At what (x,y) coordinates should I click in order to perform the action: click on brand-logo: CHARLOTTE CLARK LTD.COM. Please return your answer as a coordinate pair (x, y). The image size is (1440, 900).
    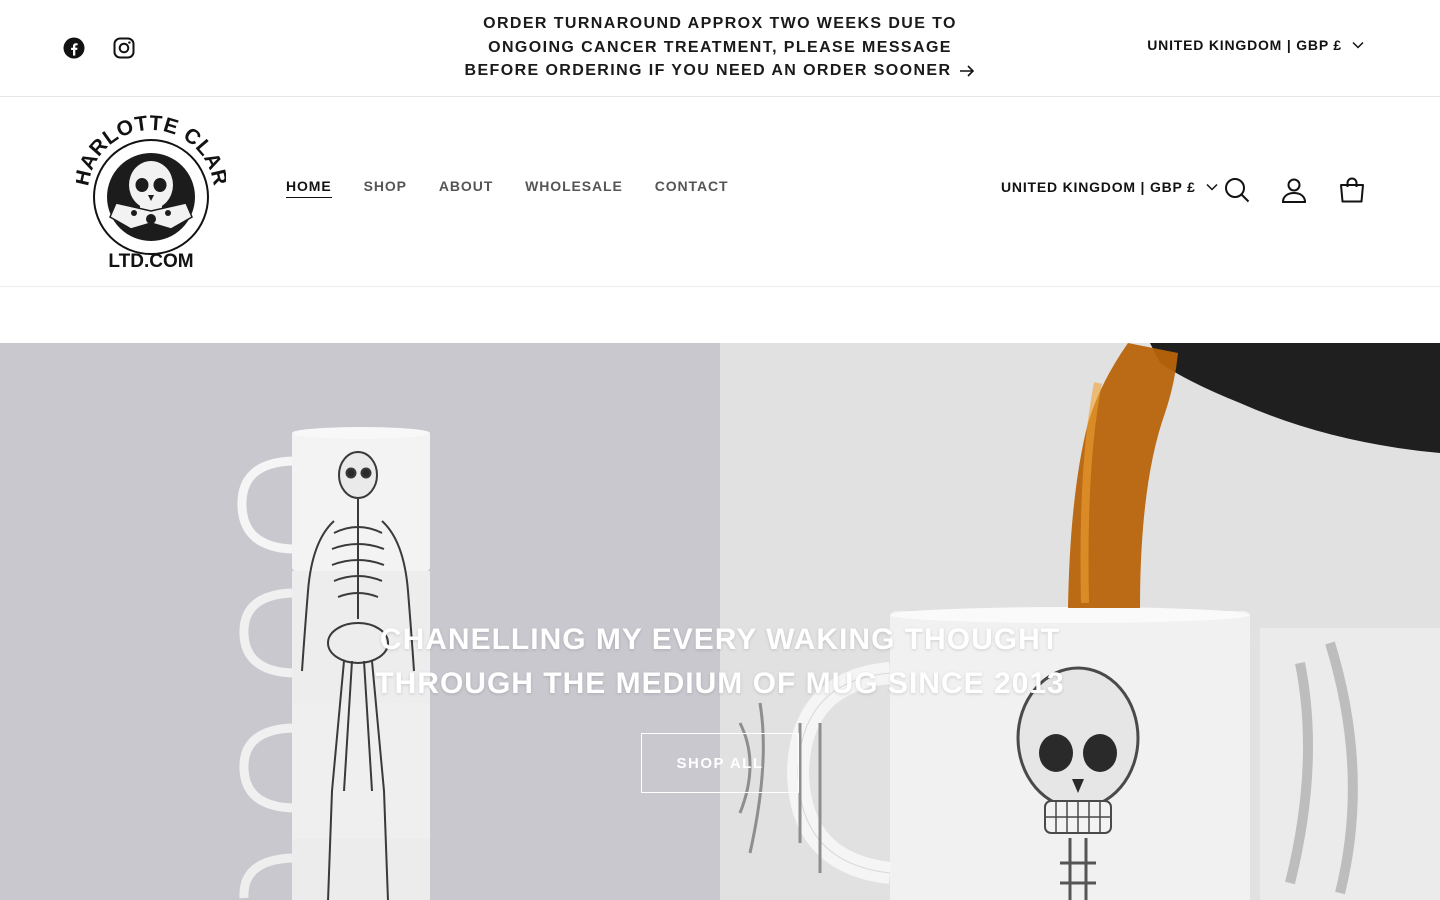
    Looking at the image, I should click on (149, 183).